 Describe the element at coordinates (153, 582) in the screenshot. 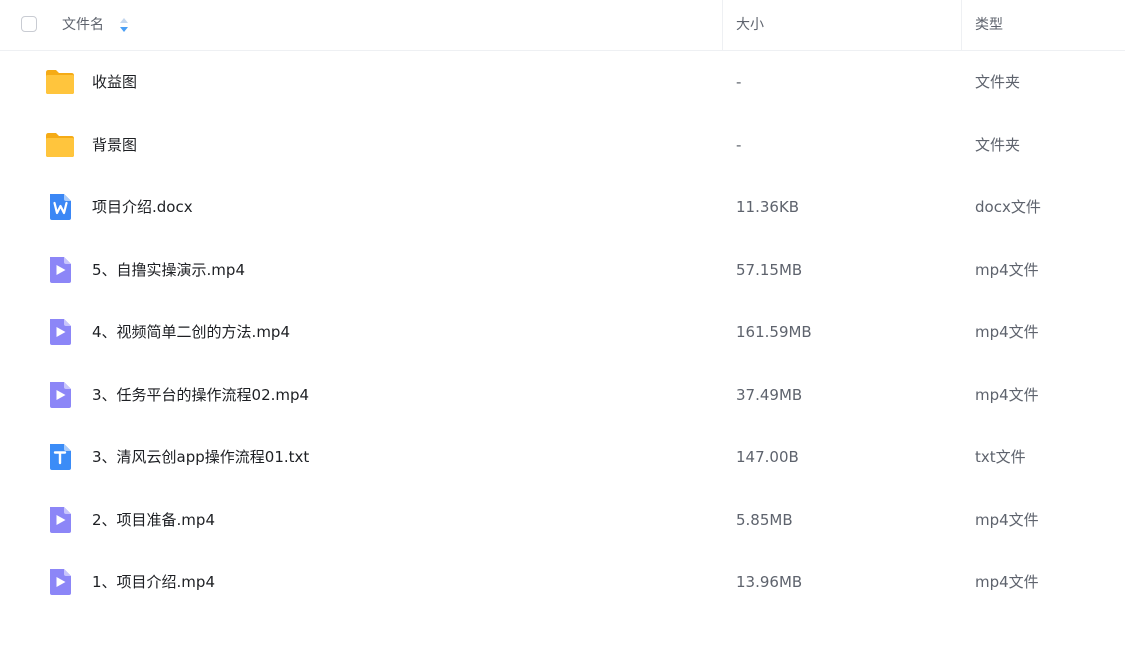

I see `file-name: 1、项目介绍.mp4` at that location.